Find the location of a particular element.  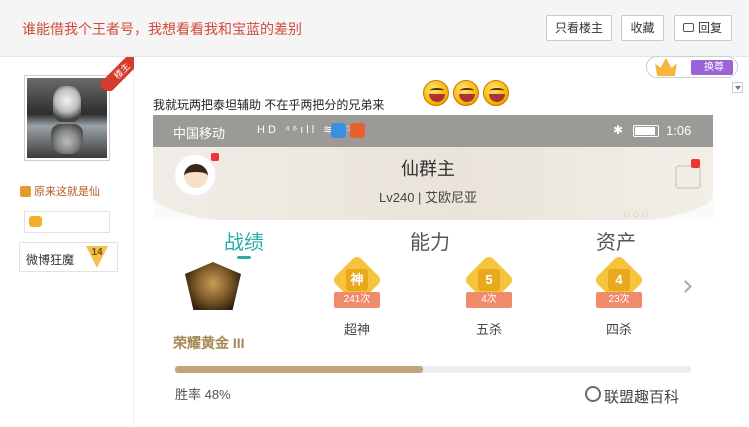

weibo-name: 微博狂魔 is located at coordinates (50, 260).